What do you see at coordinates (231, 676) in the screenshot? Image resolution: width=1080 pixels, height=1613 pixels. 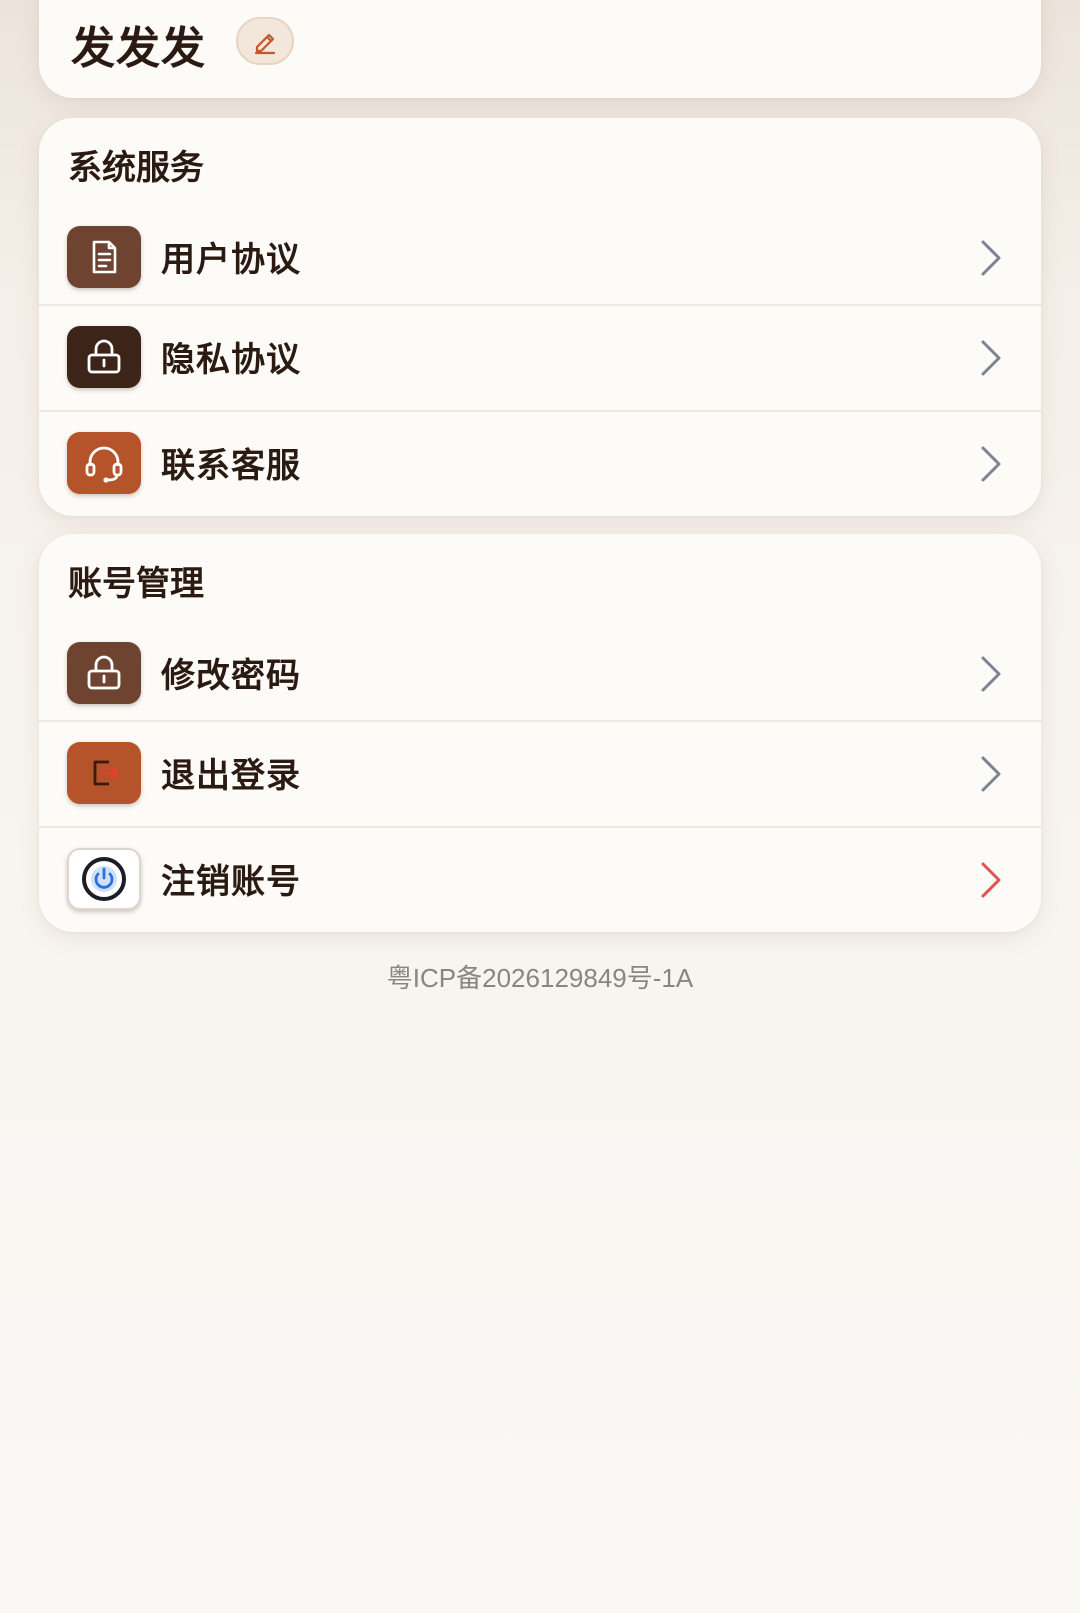 I see `menu-item-label: 修改密码` at bounding box center [231, 676].